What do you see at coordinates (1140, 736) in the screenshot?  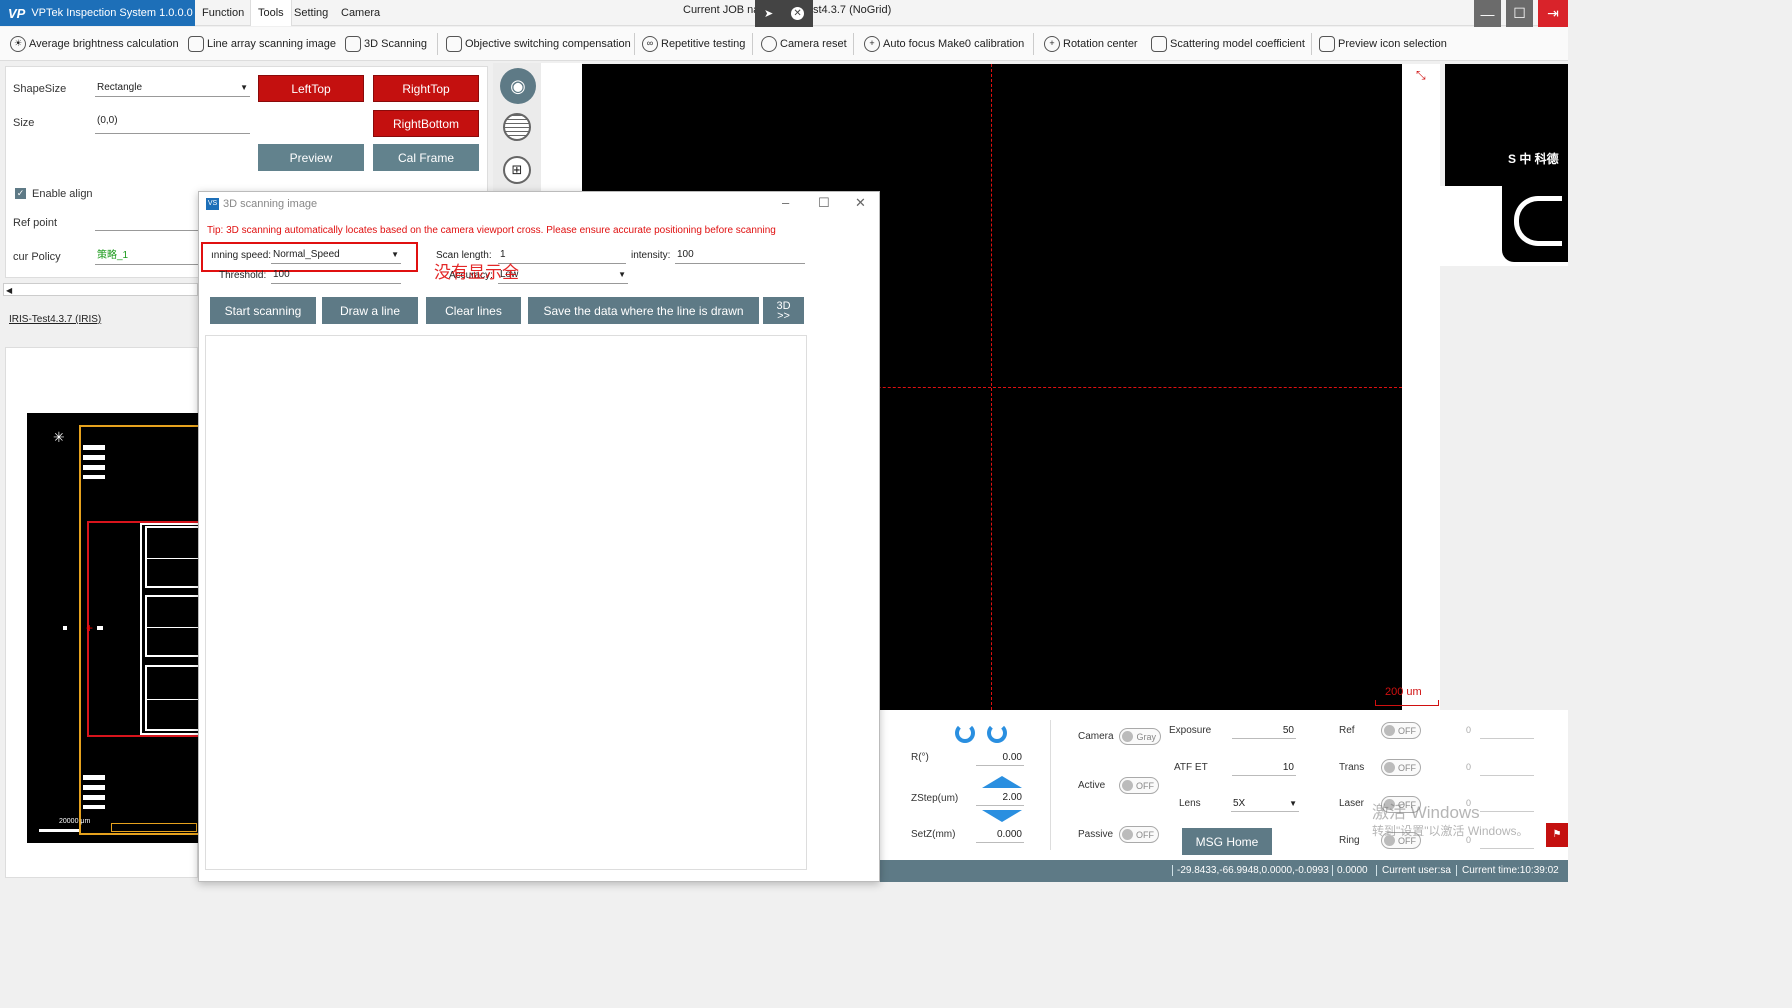 I see `camera-gray-toggle: Gray` at bounding box center [1140, 736].